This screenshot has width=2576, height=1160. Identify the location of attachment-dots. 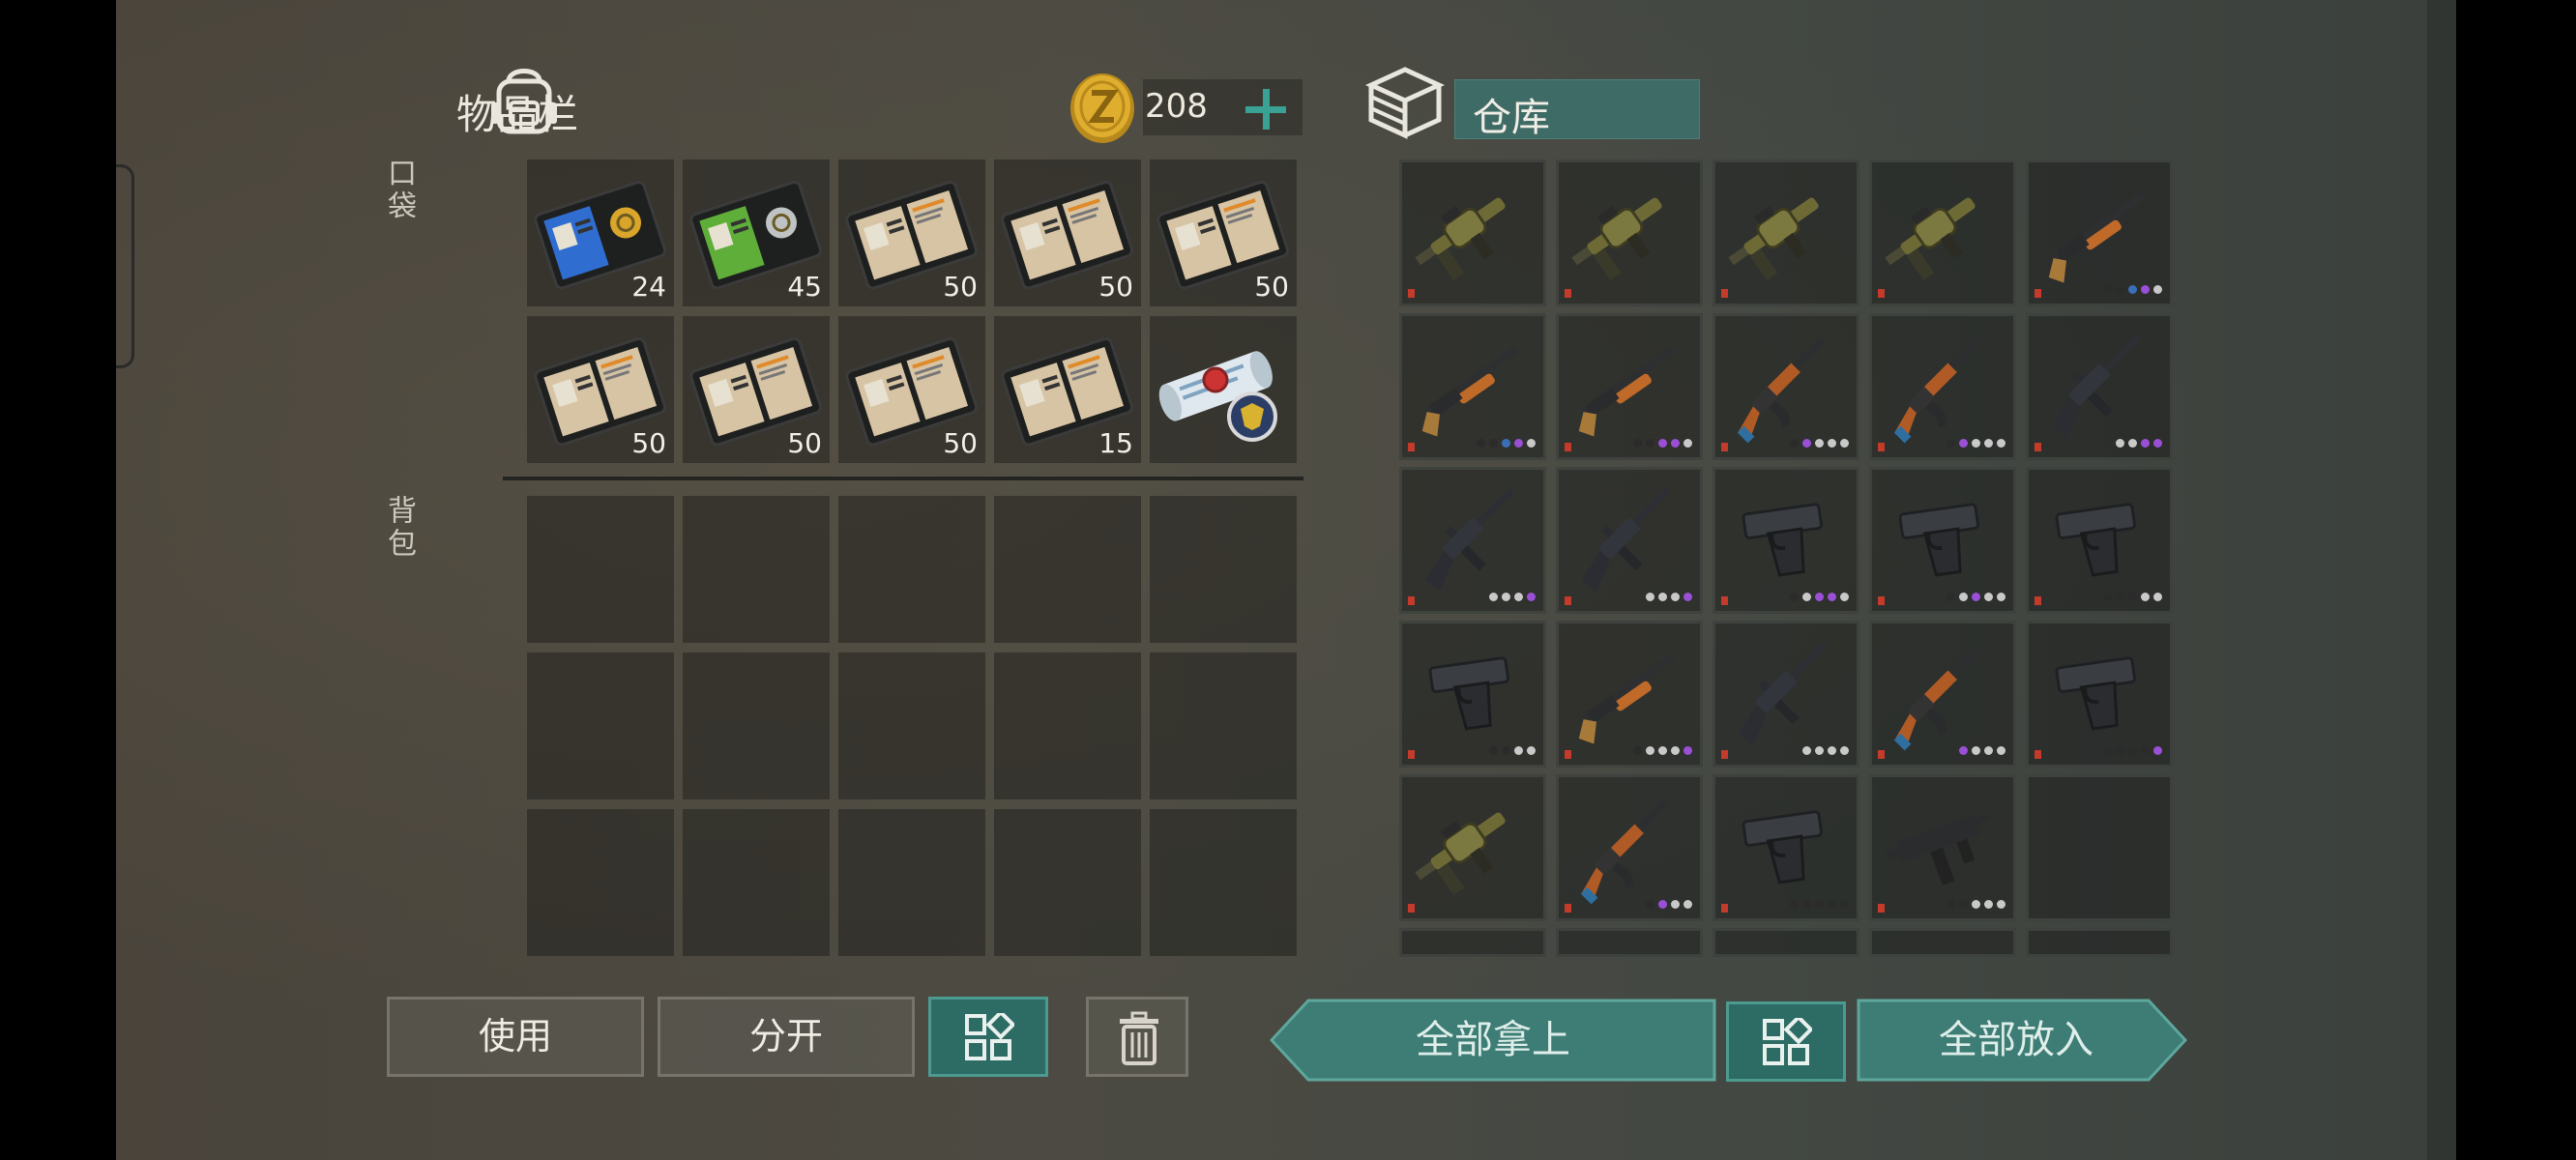
(1512, 751).